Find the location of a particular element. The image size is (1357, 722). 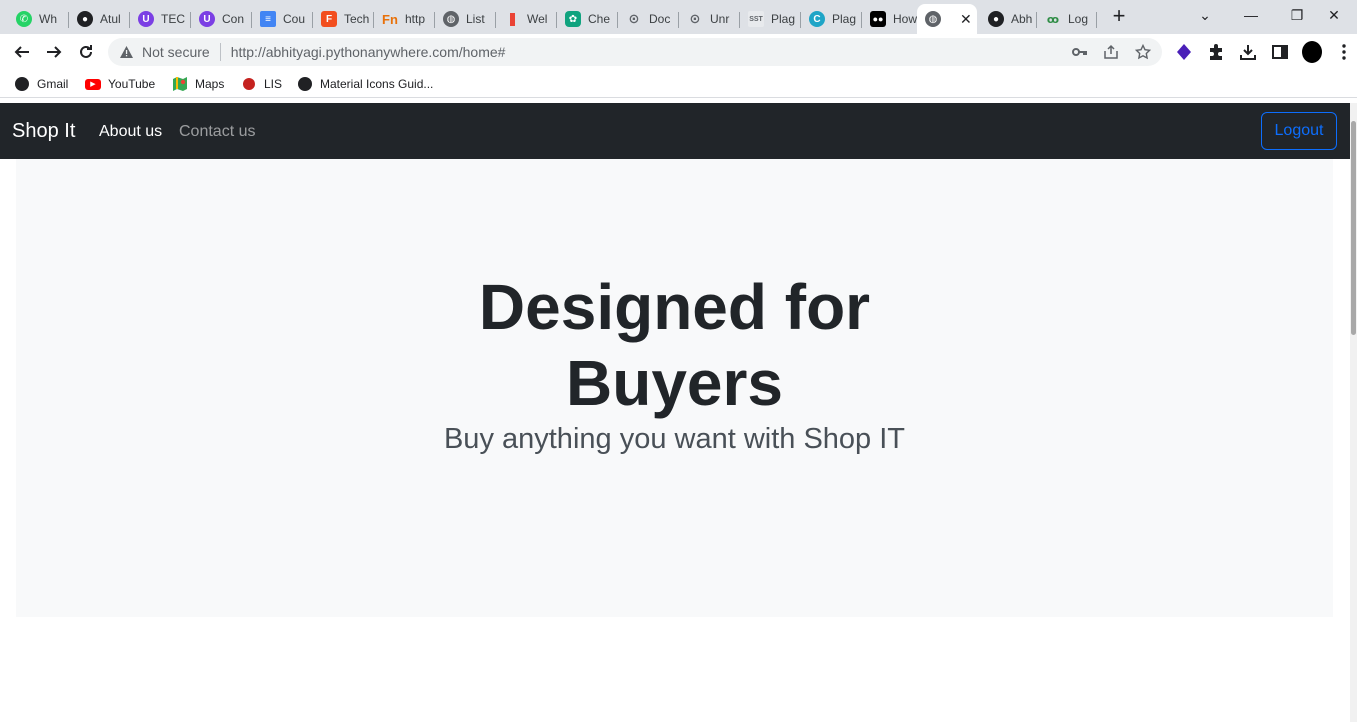

google-docs-icon: ≡ is located at coordinates (268, 19).